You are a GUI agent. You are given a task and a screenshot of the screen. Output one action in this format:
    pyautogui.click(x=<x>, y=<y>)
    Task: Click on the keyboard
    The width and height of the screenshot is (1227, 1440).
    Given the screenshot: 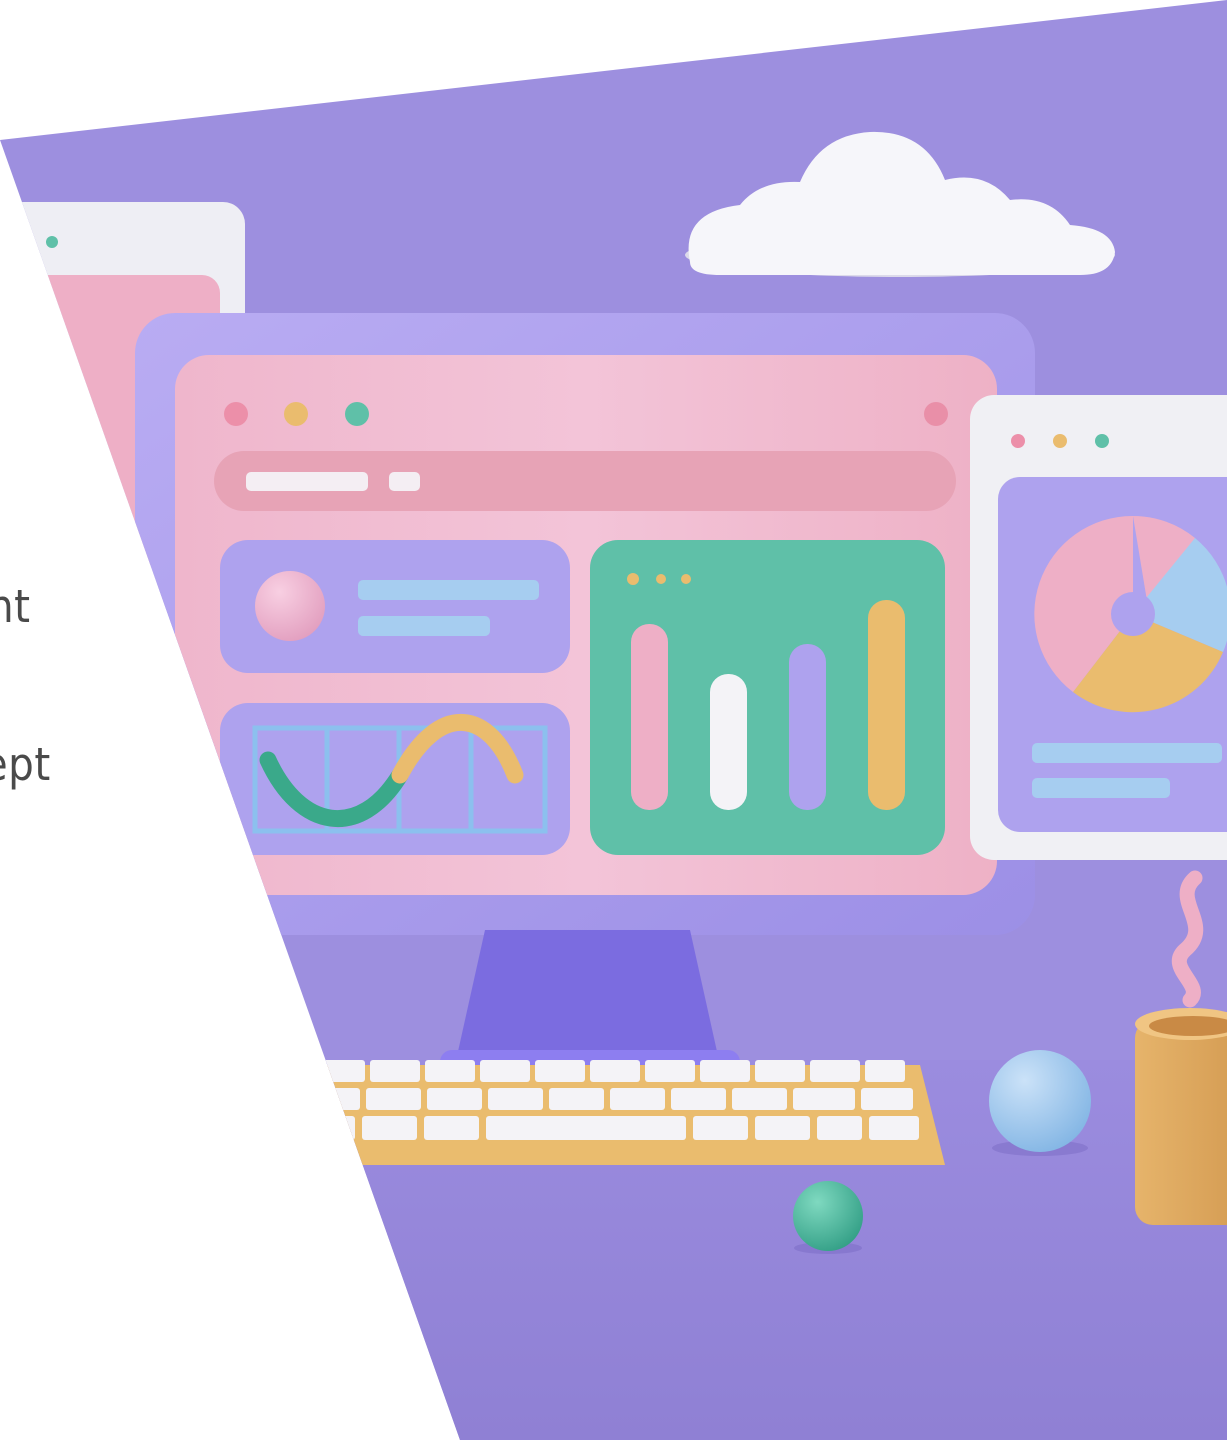 What is the action you would take?
    pyautogui.click(x=610, y=1112)
    